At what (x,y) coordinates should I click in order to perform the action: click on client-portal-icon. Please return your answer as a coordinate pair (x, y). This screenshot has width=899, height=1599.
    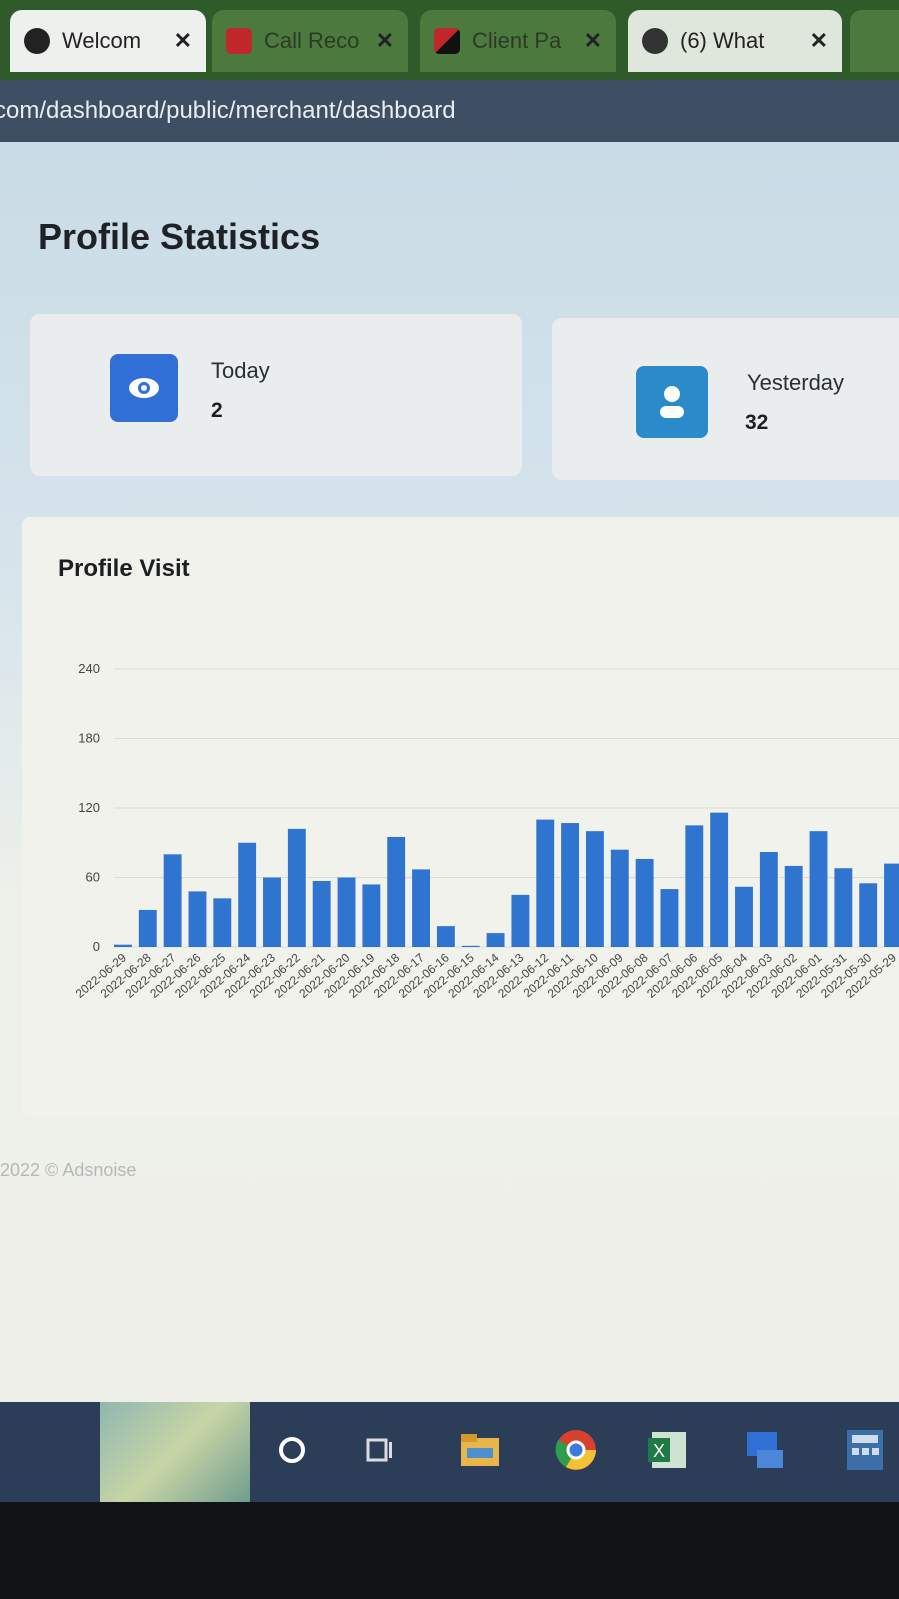
    Looking at the image, I should click on (447, 41).